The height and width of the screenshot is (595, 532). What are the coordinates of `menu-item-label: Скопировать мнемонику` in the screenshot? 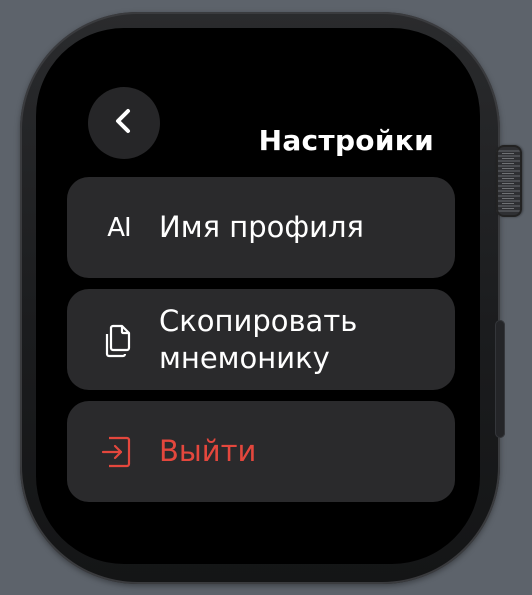 It's located at (258, 339).